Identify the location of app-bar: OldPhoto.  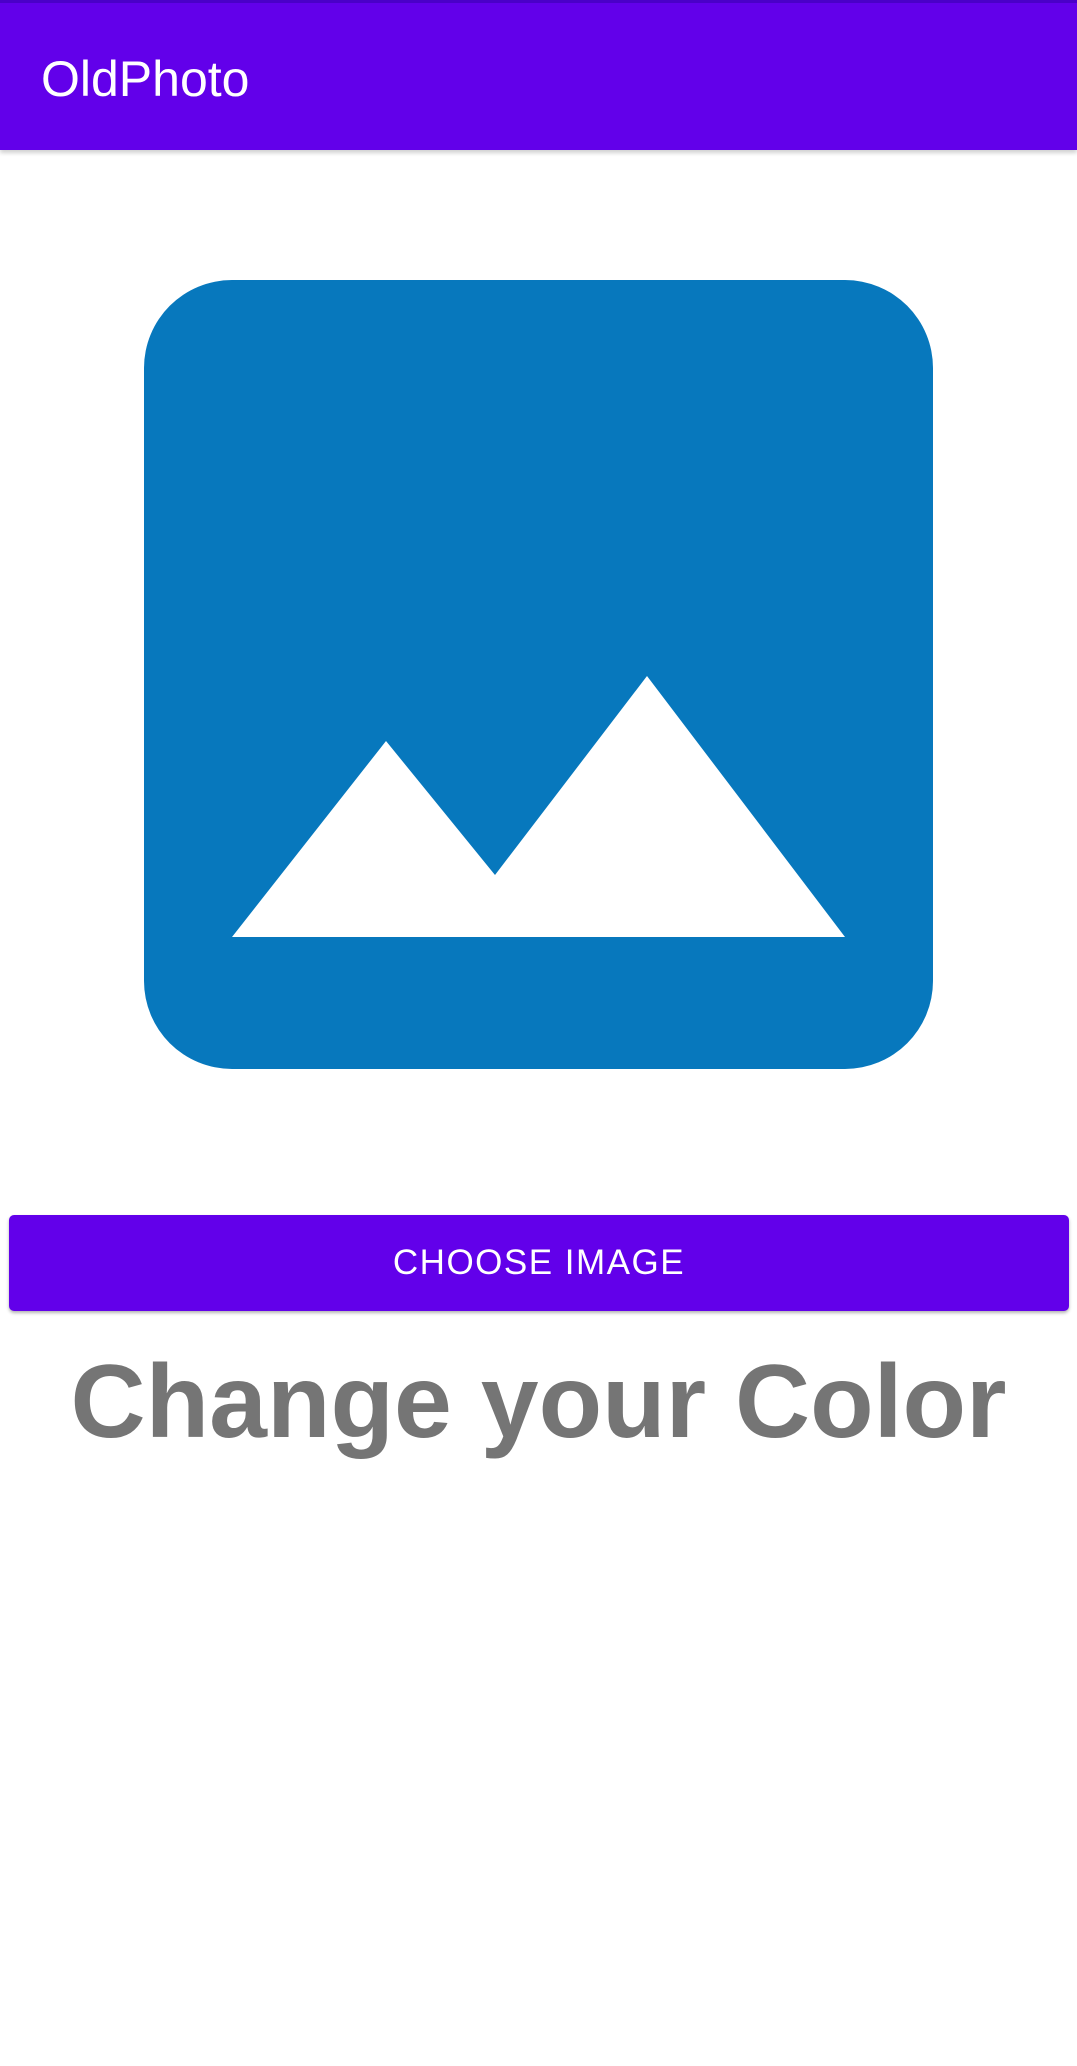
(538, 75).